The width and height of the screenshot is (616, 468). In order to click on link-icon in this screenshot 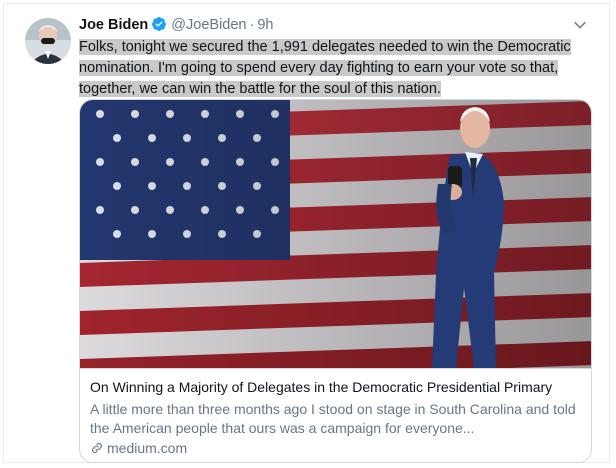, I will do `click(97, 449)`.